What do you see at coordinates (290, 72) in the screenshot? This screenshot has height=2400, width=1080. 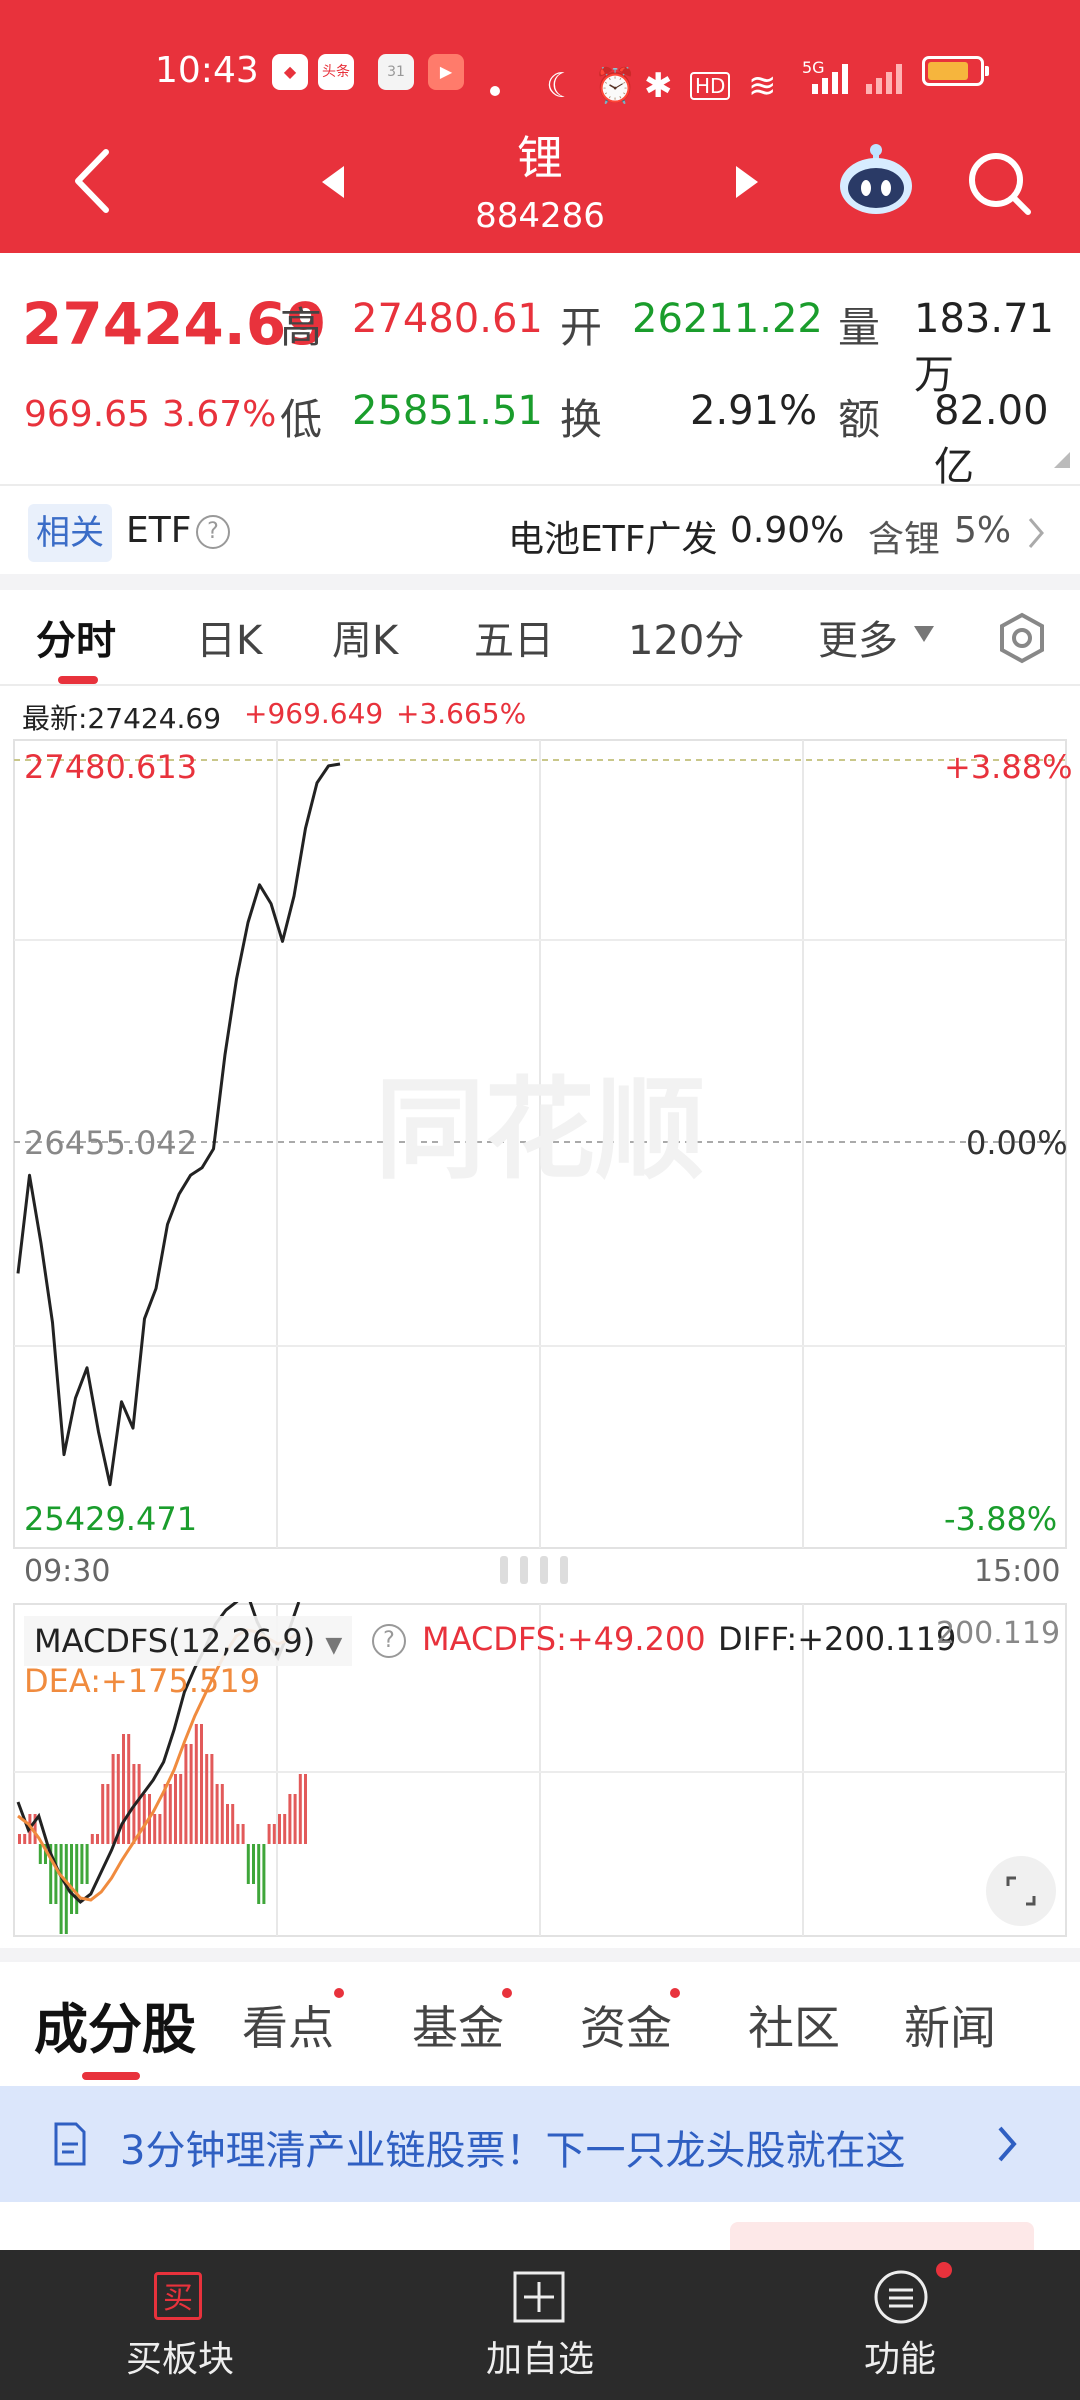 I see `app-notification-icon: ◆` at bounding box center [290, 72].